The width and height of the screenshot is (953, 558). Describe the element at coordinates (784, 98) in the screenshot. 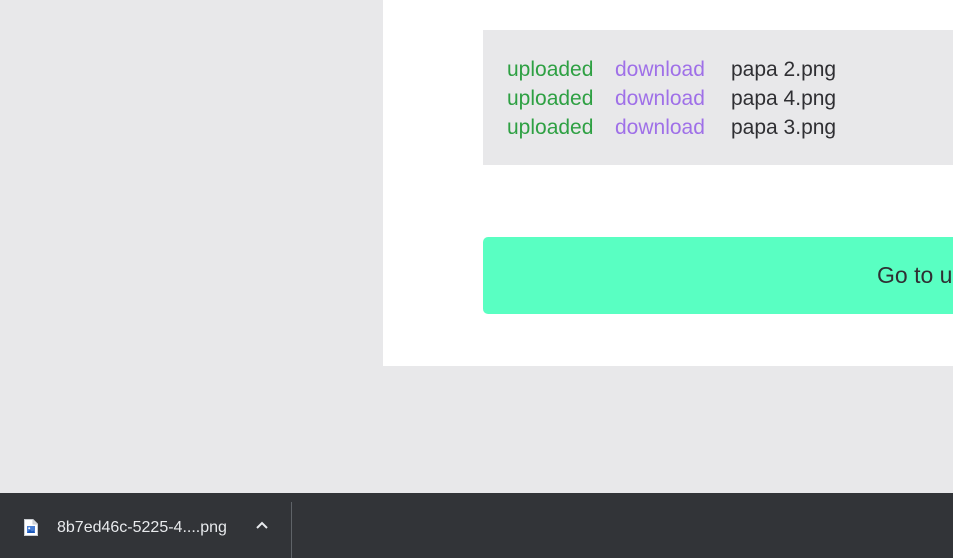

I see `file-name: papa 4.png` at that location.